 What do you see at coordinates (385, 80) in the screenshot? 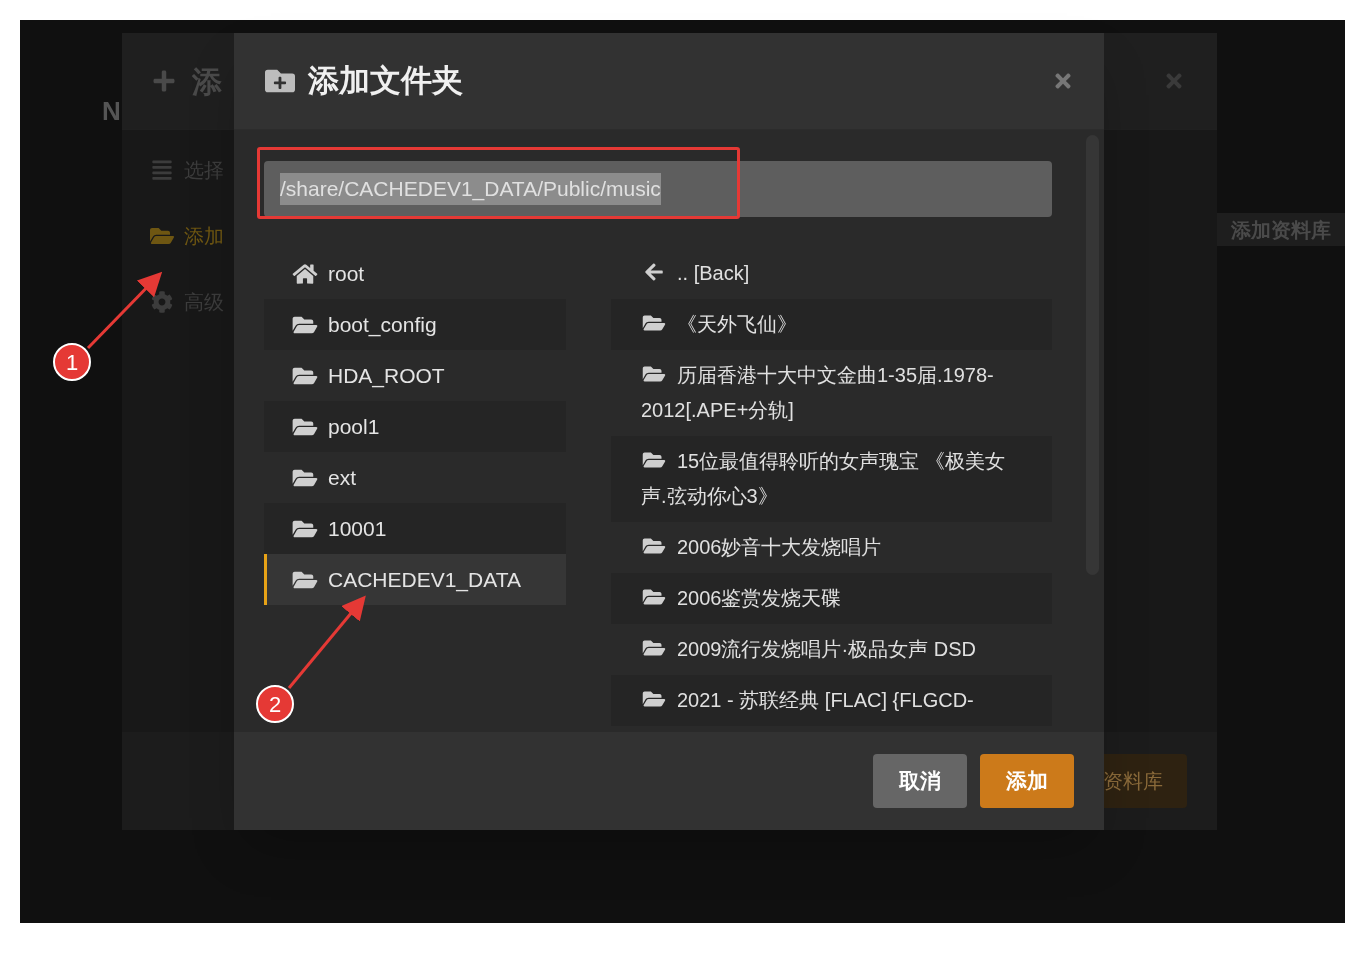
I see `dialog-title: 添加文件夹` at bounding box center [385, 80].